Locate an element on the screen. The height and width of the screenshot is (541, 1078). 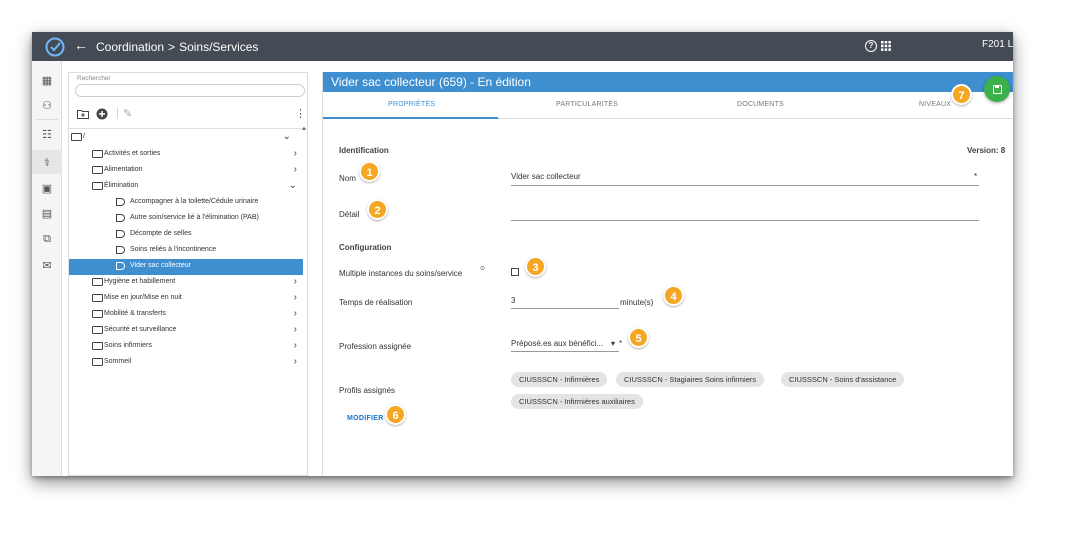
left-nav-rail: ▦ ⚇ ☷ ⚕ ▣ ▤ ⧉ ✉ is located at coordinates (47, 268).